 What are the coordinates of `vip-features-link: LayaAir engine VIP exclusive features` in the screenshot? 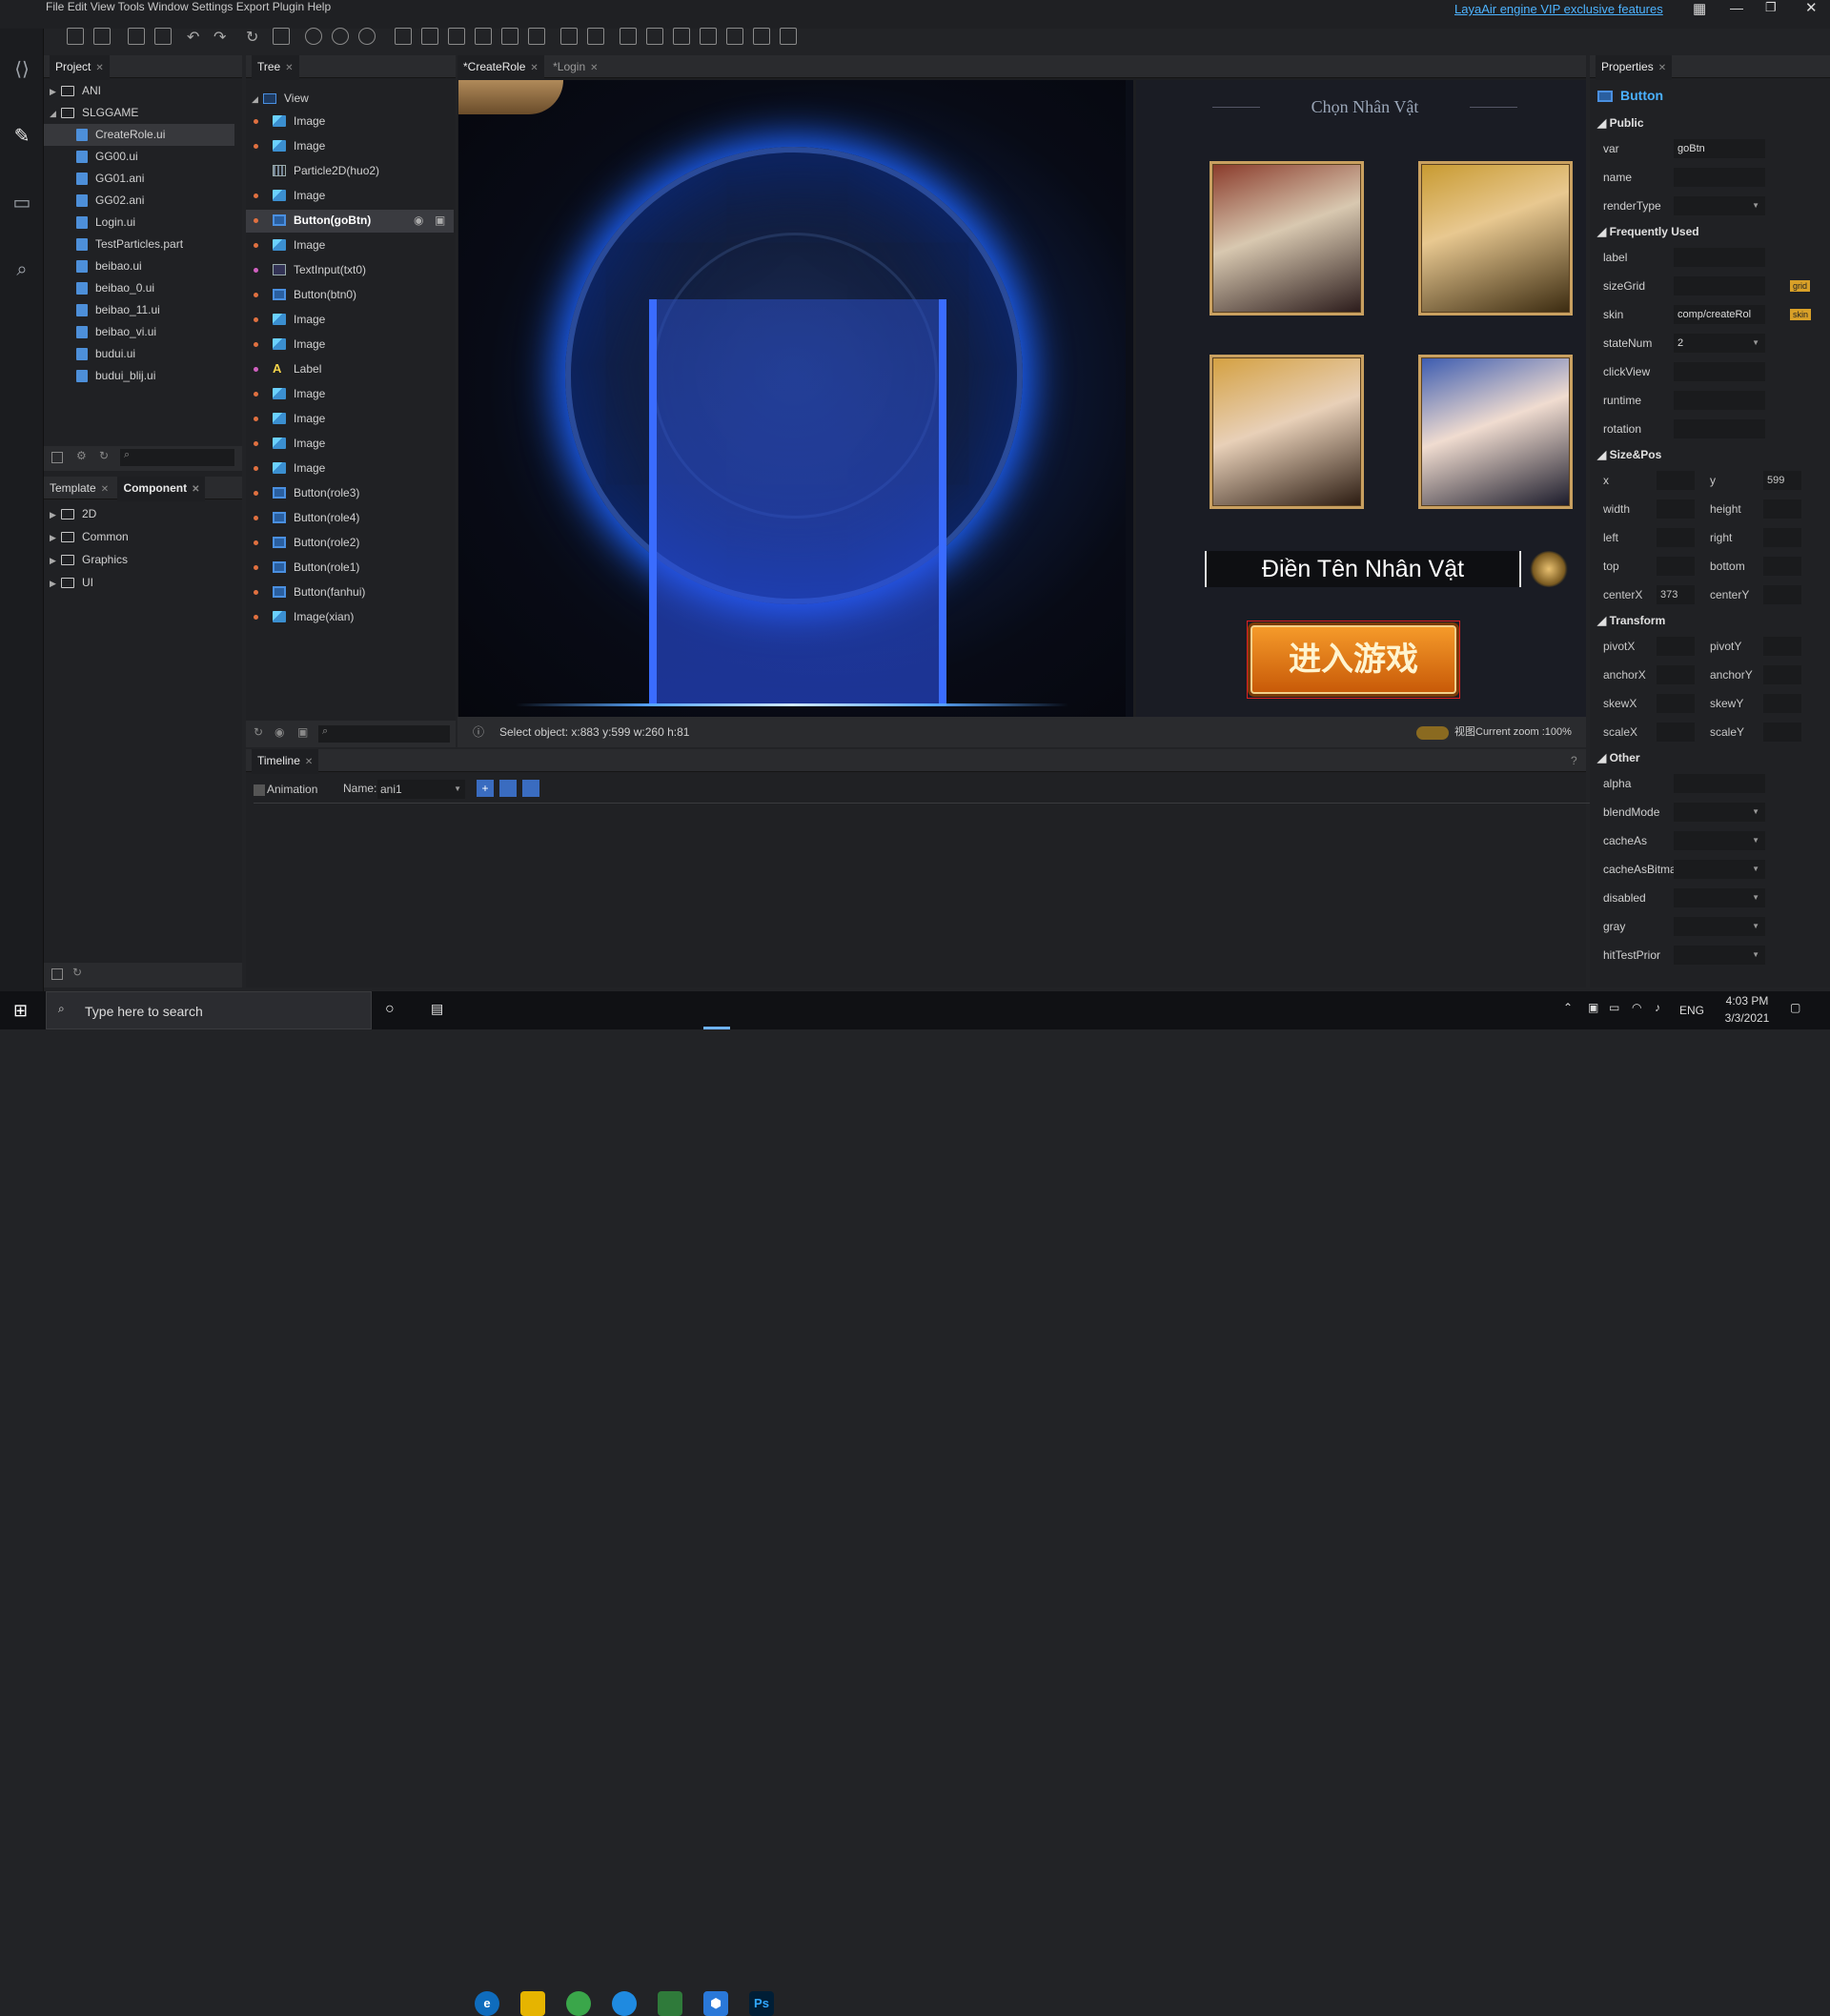 It's located at (1558, 9).